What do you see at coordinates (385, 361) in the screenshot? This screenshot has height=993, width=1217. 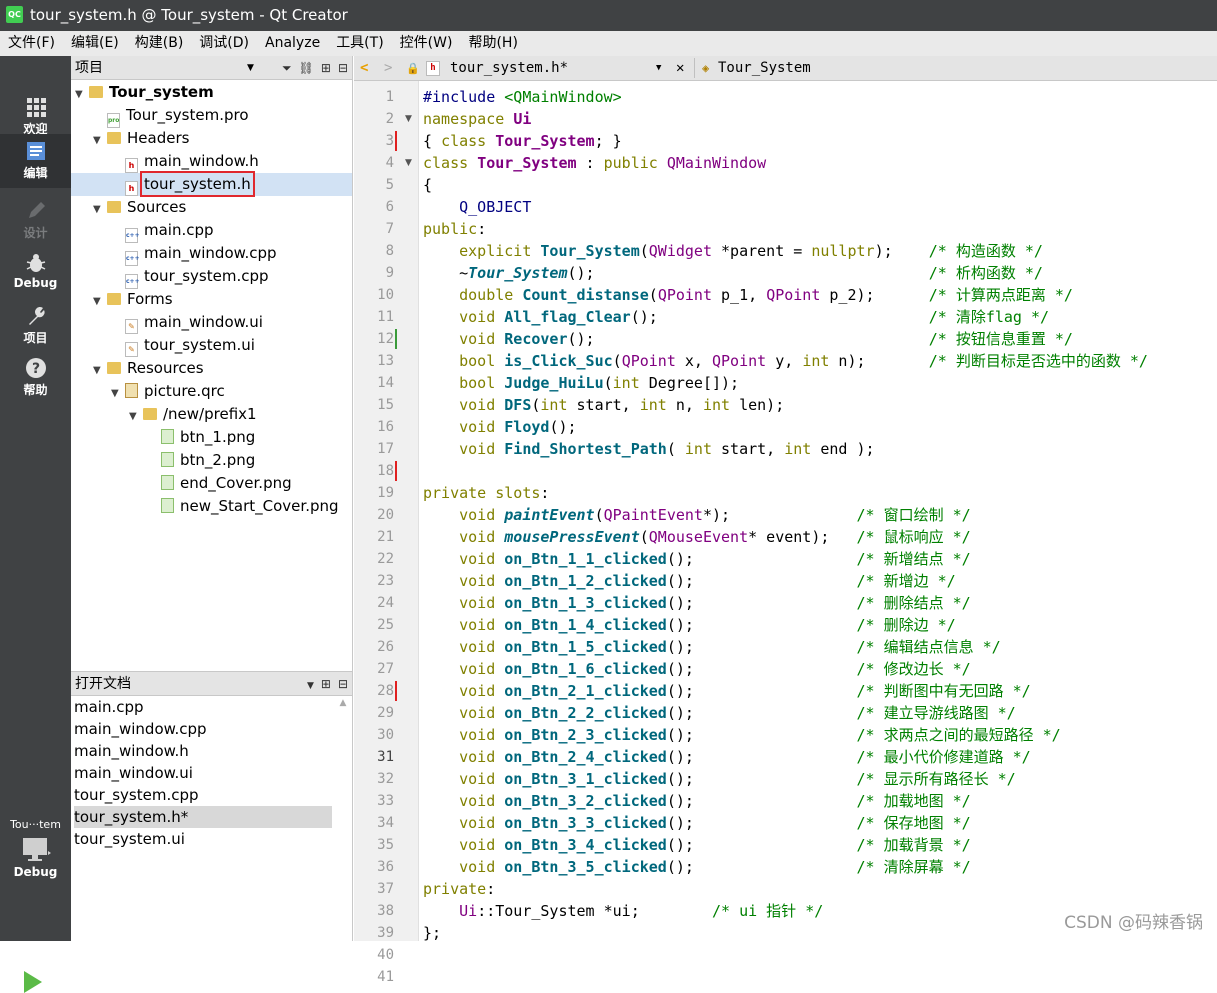 I see `line-number: 13` at bounding box center [385, 361].